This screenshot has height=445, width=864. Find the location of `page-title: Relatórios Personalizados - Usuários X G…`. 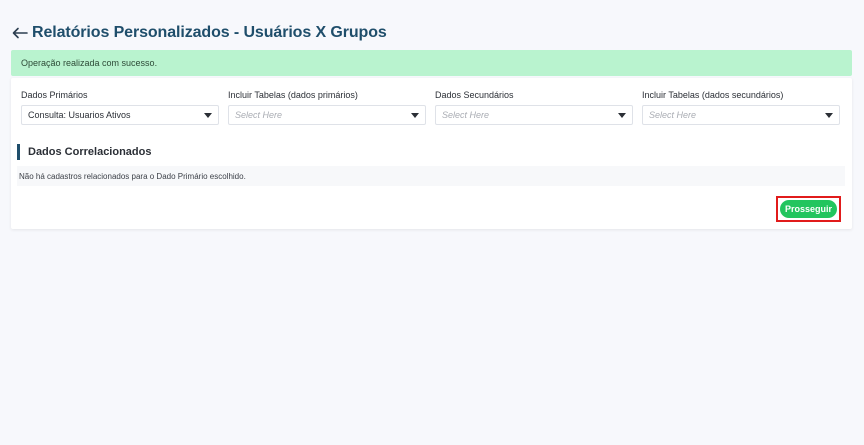

page-title: Relatórios Personalizados - Usuários X G… is located at coordinates (209, 32).